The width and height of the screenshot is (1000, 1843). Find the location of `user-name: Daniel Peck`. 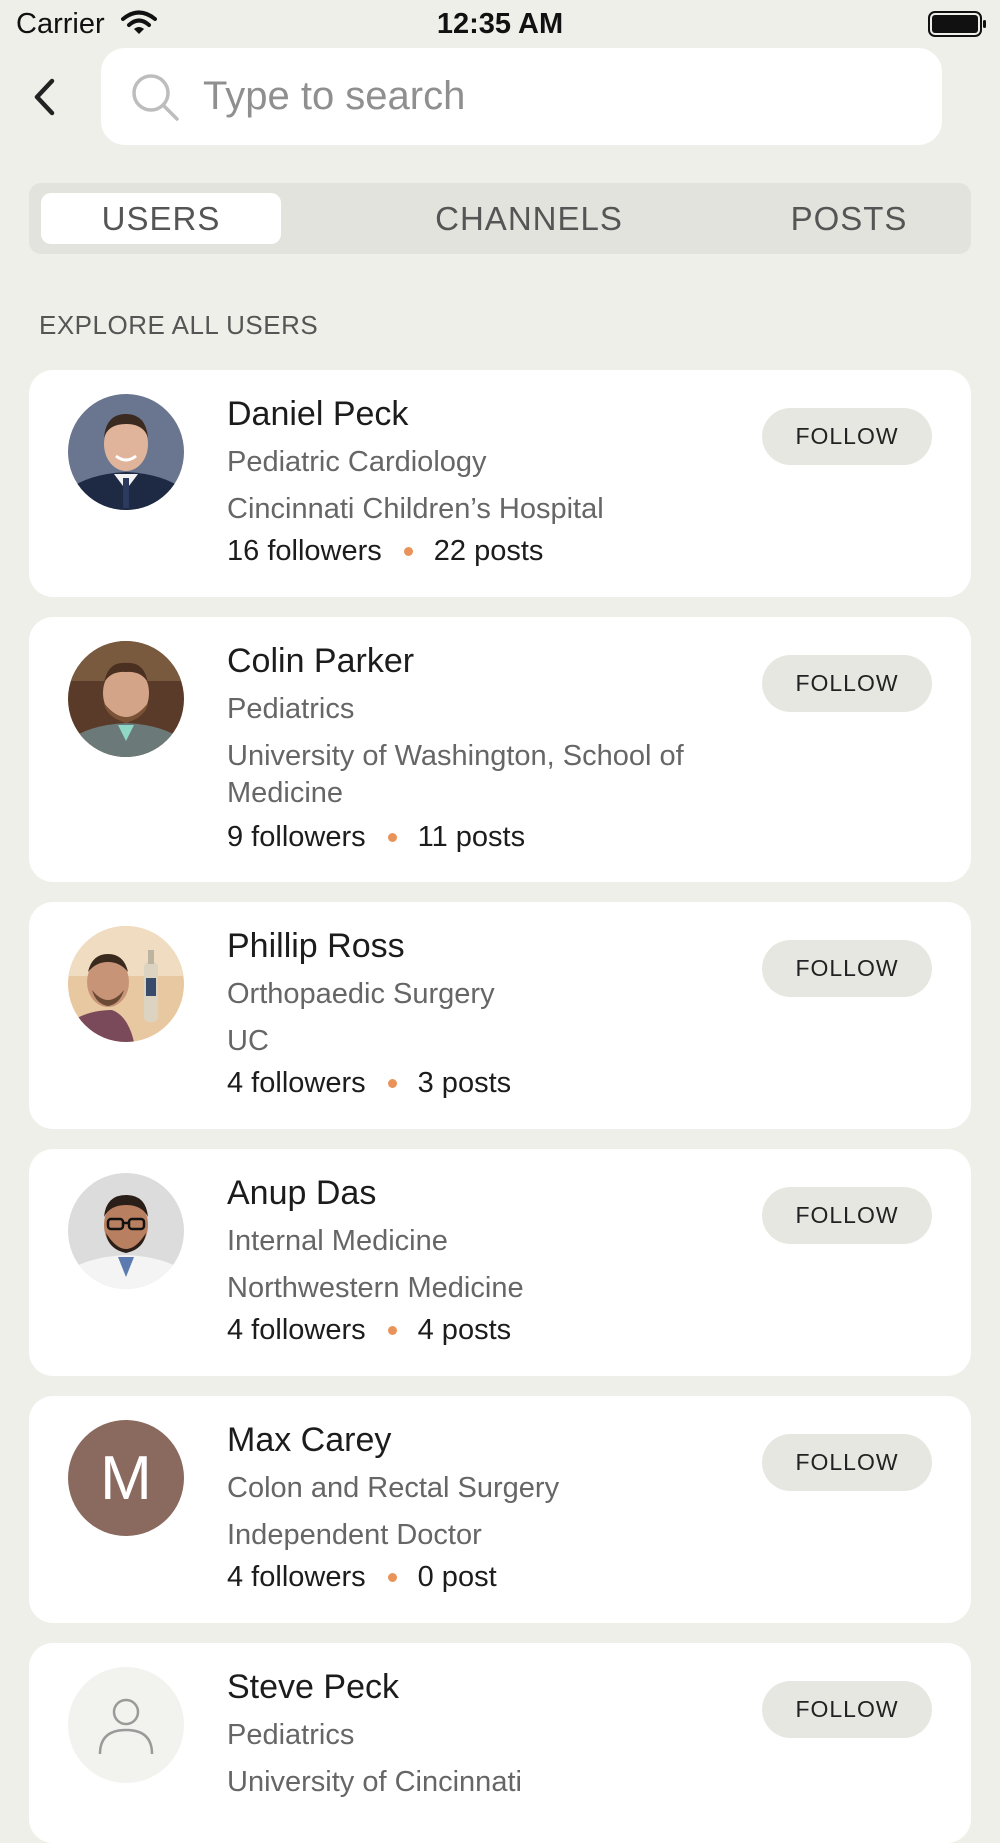

user-name: Daniel Peck is located at coordinates (317, 414).